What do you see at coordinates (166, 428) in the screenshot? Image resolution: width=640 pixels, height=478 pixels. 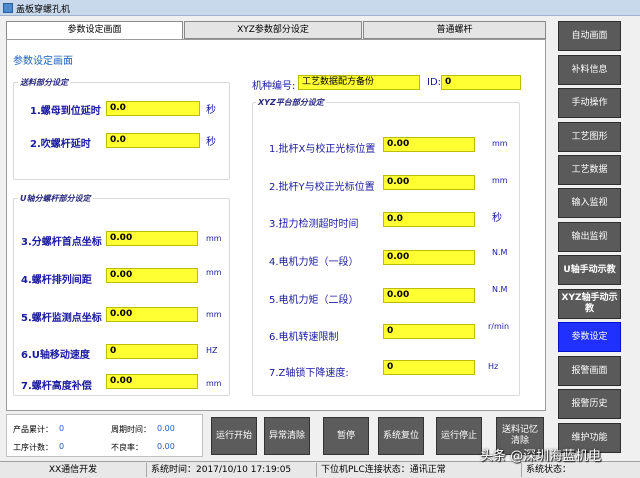 I see `cycle-time-value: 0.00` at bounding box center [166, 428].